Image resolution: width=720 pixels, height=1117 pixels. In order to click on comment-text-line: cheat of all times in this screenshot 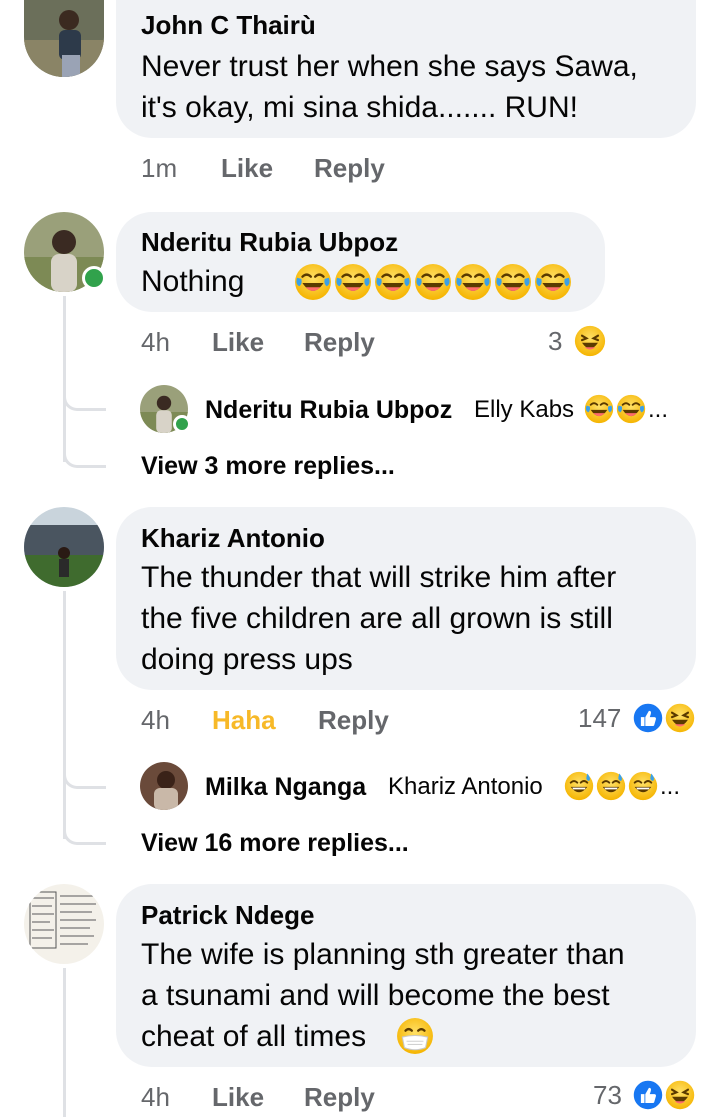, I will do `click(254, 1036)`.